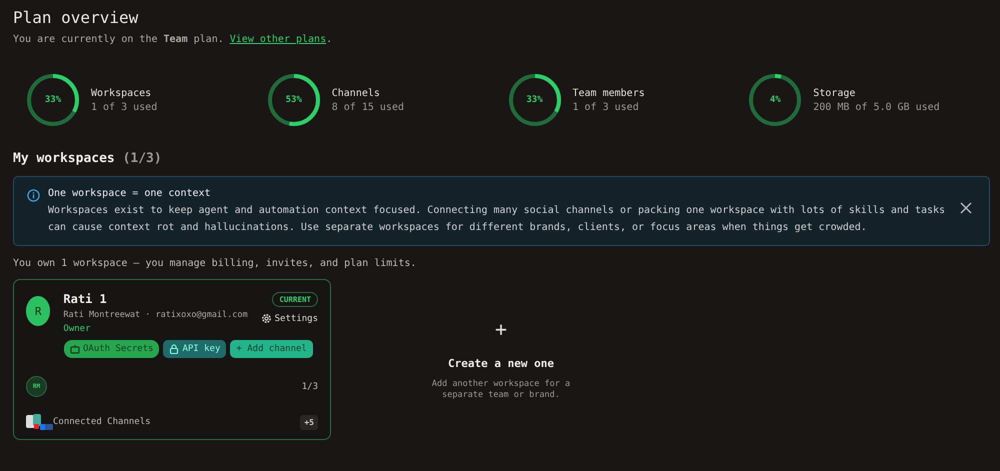  What do you see at coordinates (294, 100) in the screenshot?
I see `usage-percent: 53%` at bounding box center [294, 100].